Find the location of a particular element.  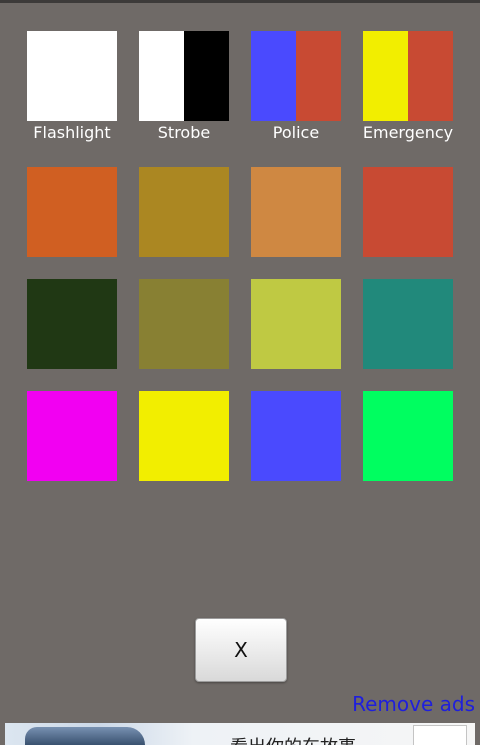

color-tile-r2-c3 is located at coordinates (296, 324).